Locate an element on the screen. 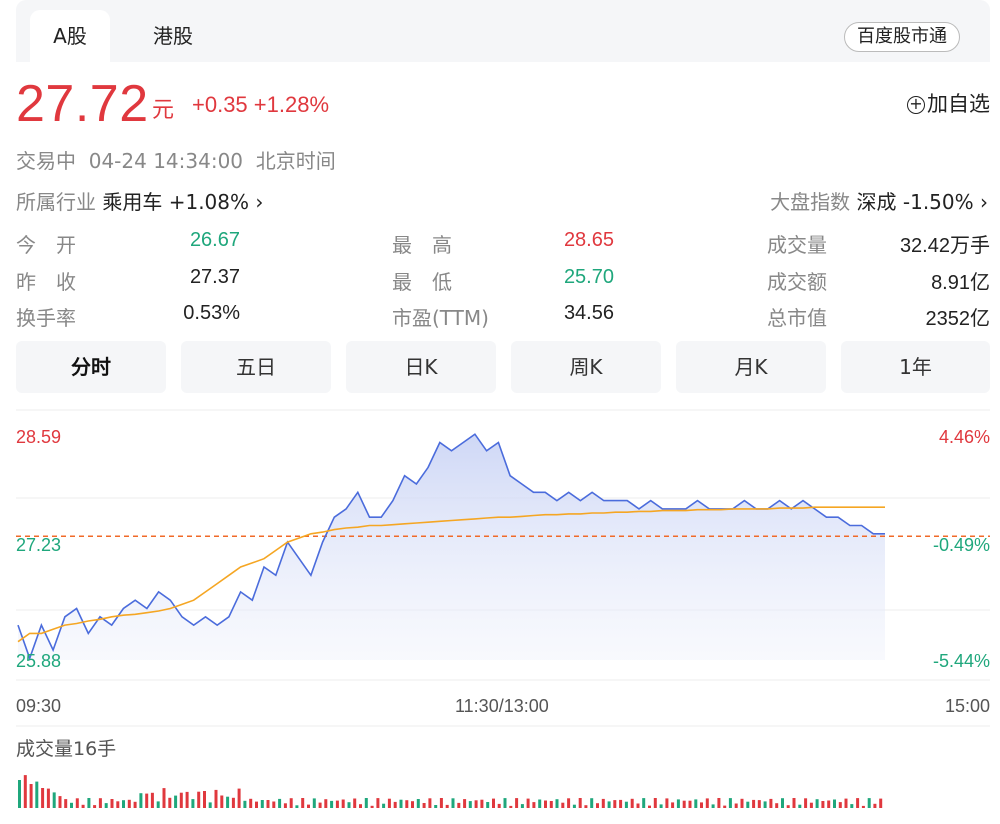 The width and height of the screenshot is (1000, 824). chart-tab-one-year: 1年 is located at coordinates (915, 367).